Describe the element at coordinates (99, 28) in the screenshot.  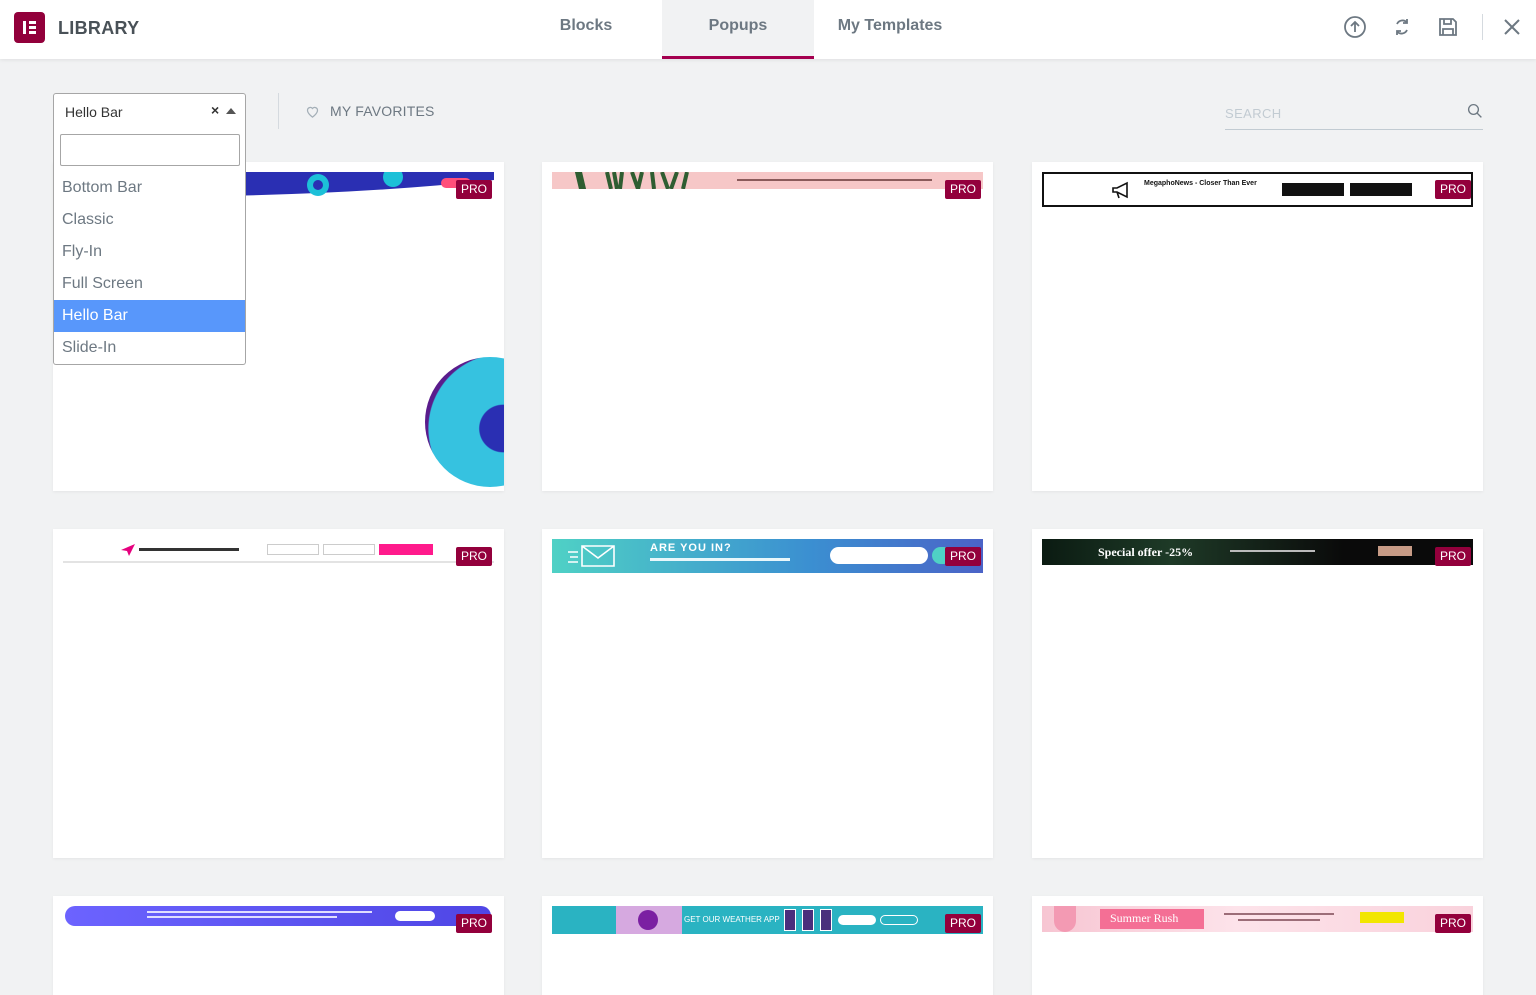
I see `library-title: LIBRARY` at that location.